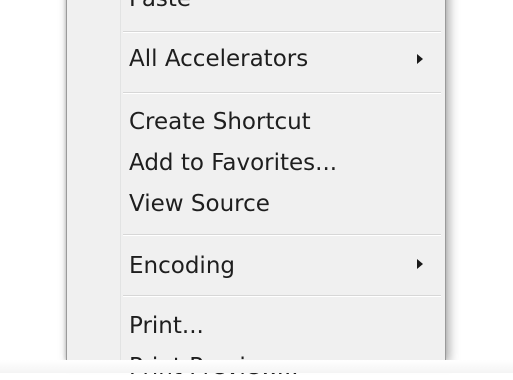  I want to click on menu-item-view-source: View Source, so click(199, 204).